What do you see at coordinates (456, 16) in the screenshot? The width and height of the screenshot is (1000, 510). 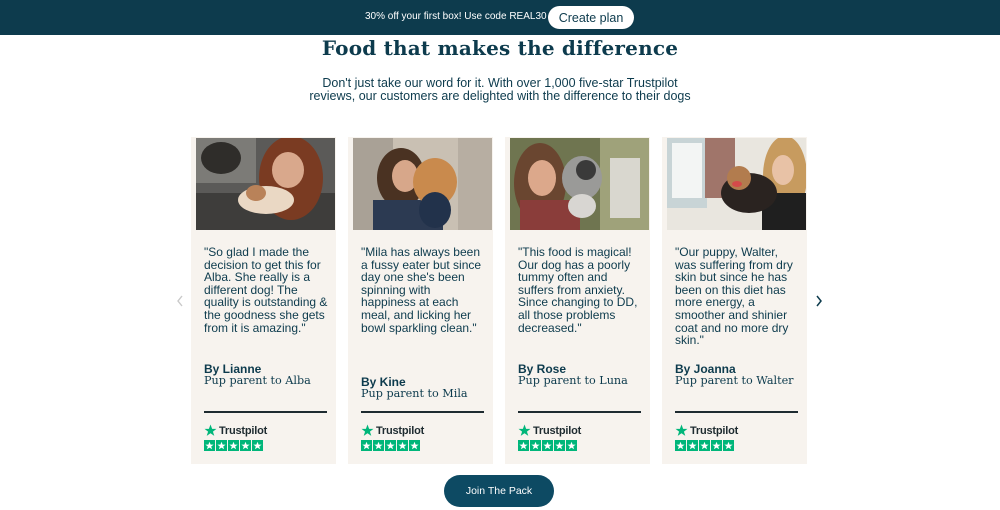 I see `promo-text: 30% off your first box! Use code REAL30` at bounding box center [456, 16].